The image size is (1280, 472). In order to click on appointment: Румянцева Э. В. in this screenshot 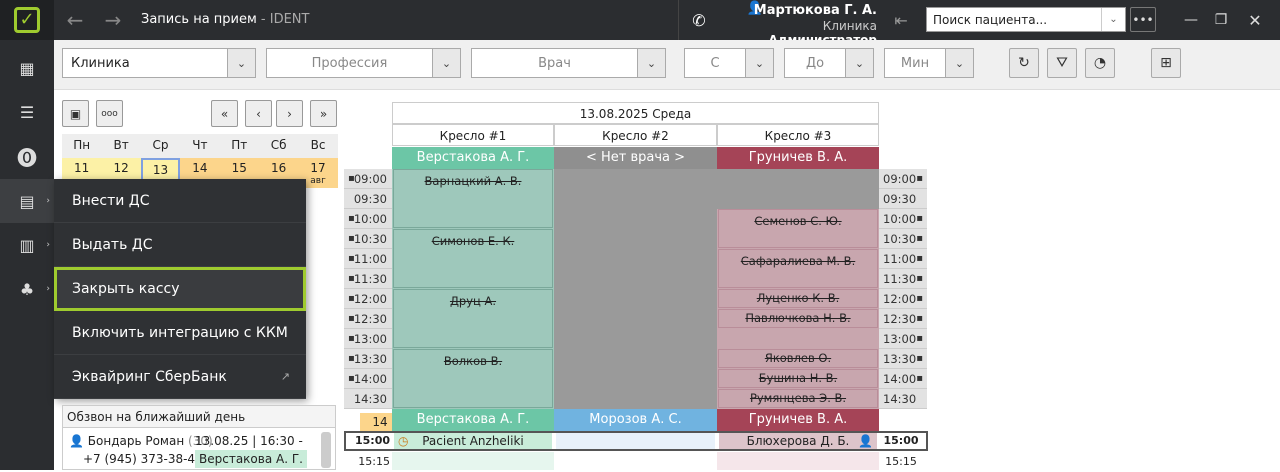, I will do `click(798, 398)`.